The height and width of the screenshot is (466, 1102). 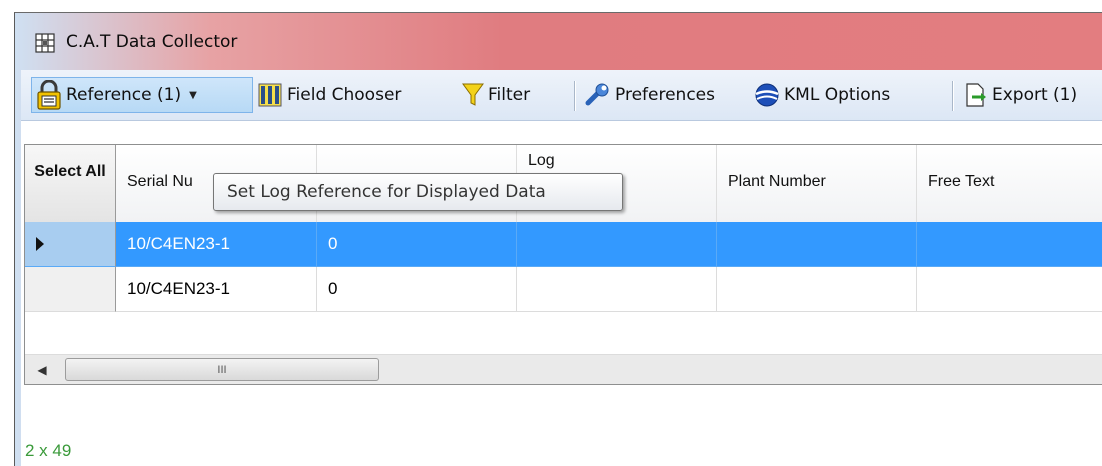 What do you see at coordinates (160, 181) in the screenshot?
I see `column-header-label: Serial Nu` at bounding box center [160, 181].